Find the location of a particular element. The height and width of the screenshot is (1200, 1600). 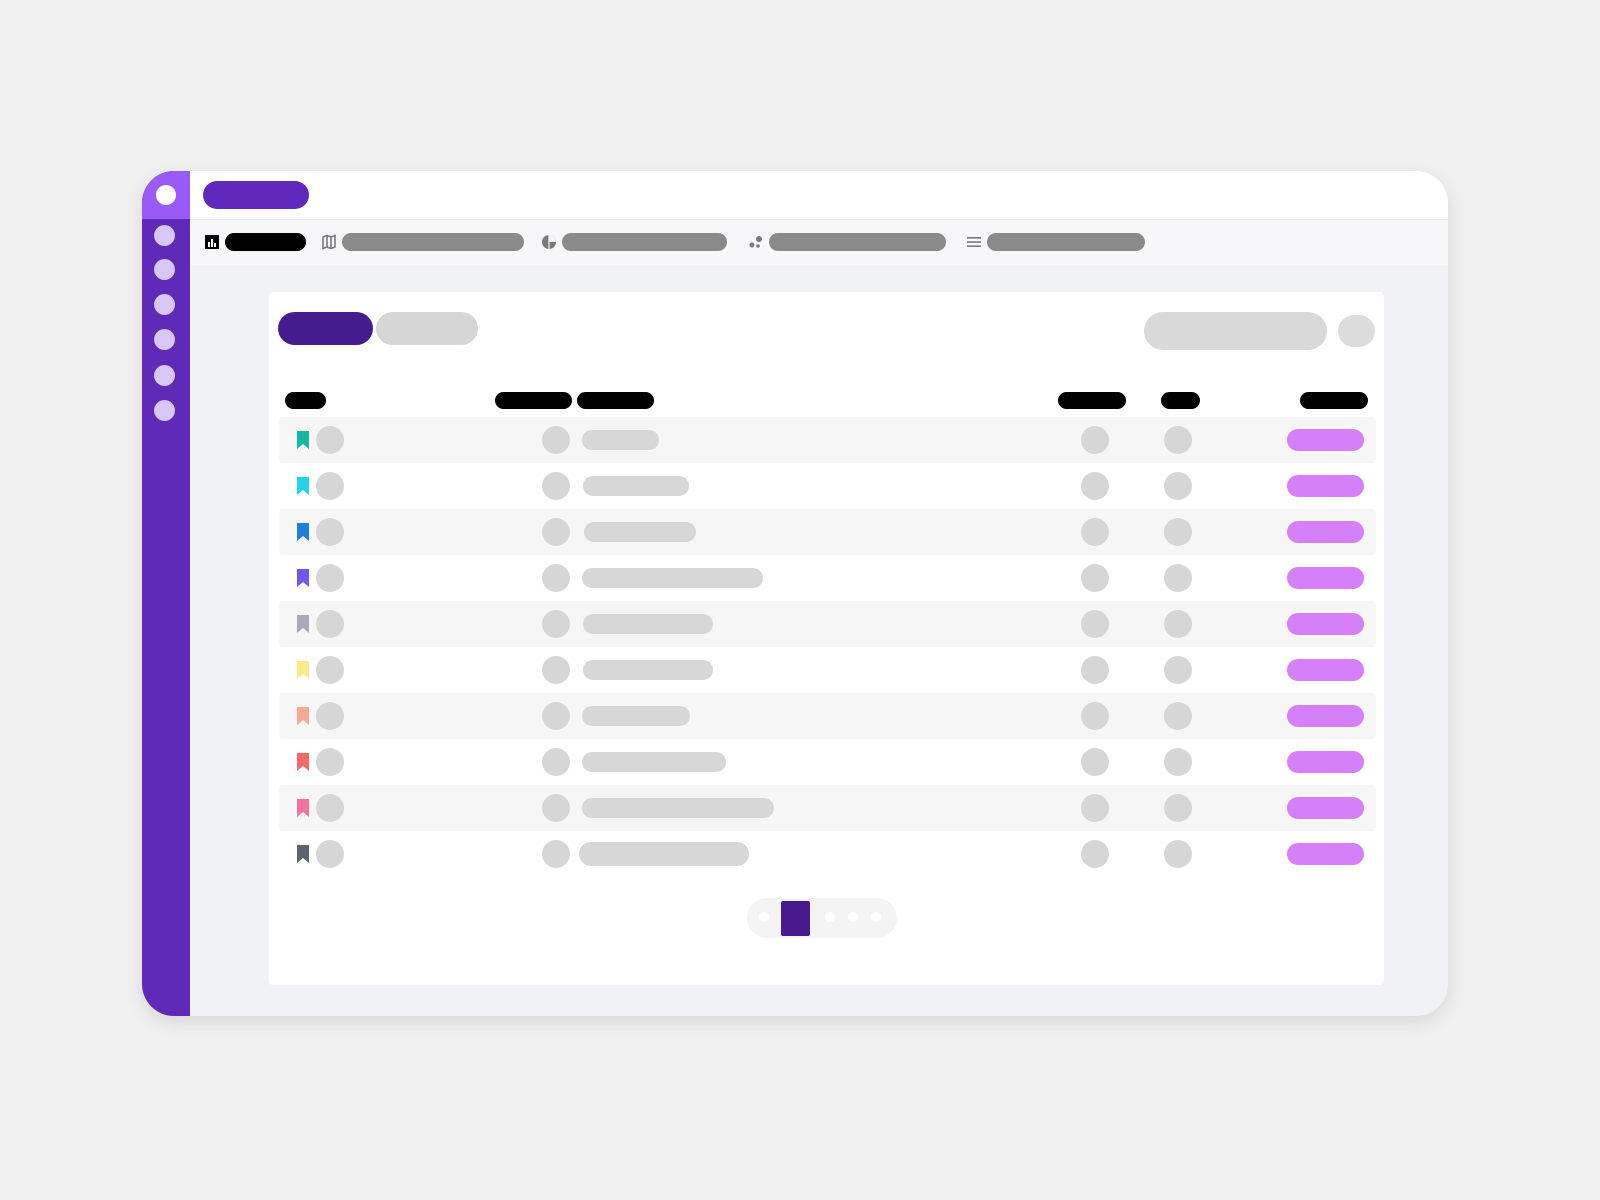

tab-scatter is located at coordinates (847, 242).